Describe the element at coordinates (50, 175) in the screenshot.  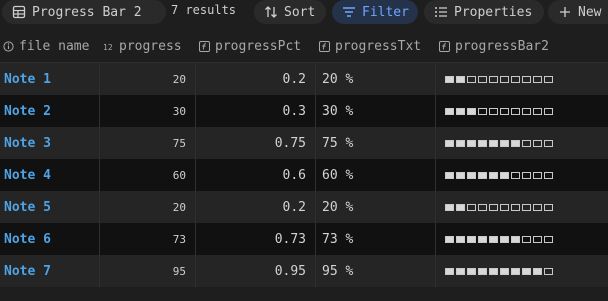
I see `file-name-link: Note 4` at that location.